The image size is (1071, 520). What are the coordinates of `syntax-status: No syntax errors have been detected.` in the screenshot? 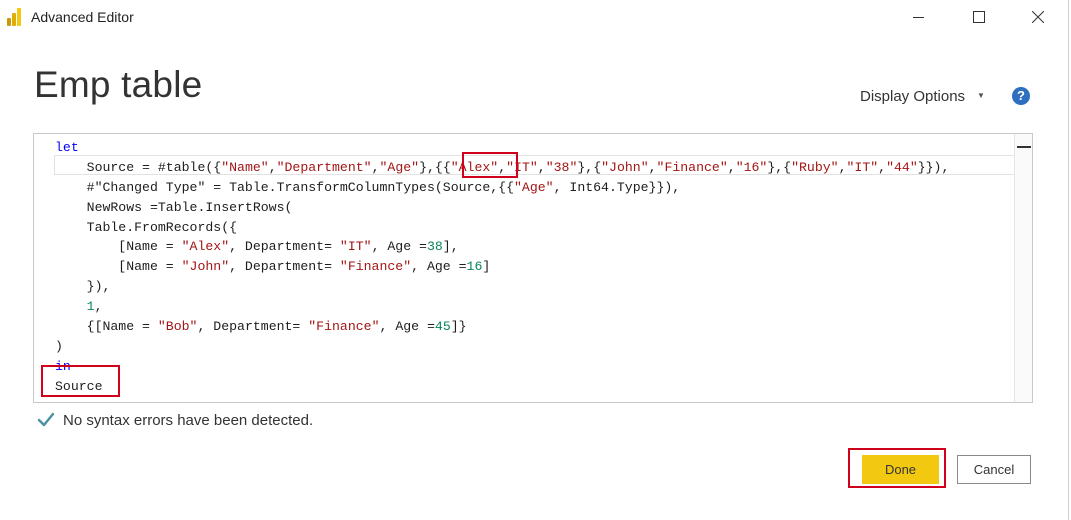 It's located at (174, 420).